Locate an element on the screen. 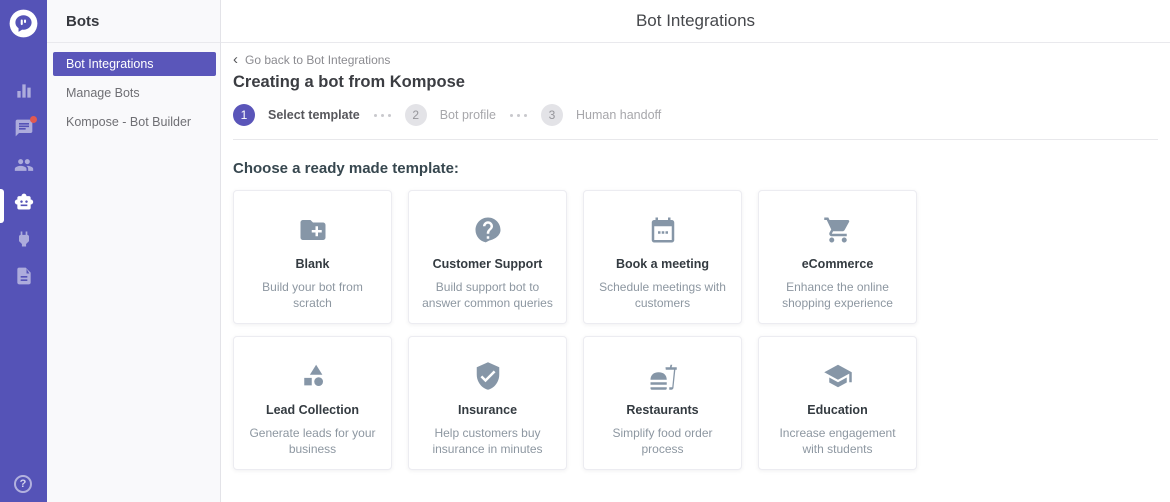  header-title: Bot Integrations is located at coordinates (695, 20).